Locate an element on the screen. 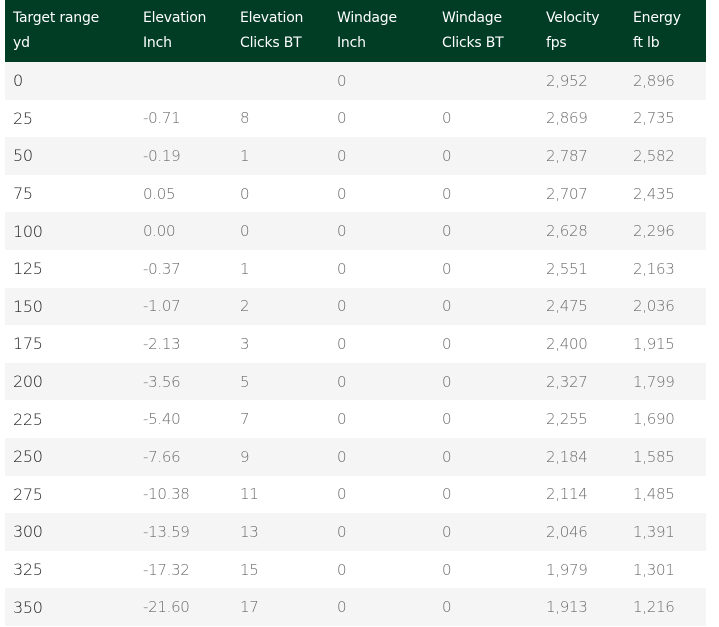 Image resolution: width=719 pixels, height=627 pixels. cell-energy: 1,690 is located at coordinates (654, 419).